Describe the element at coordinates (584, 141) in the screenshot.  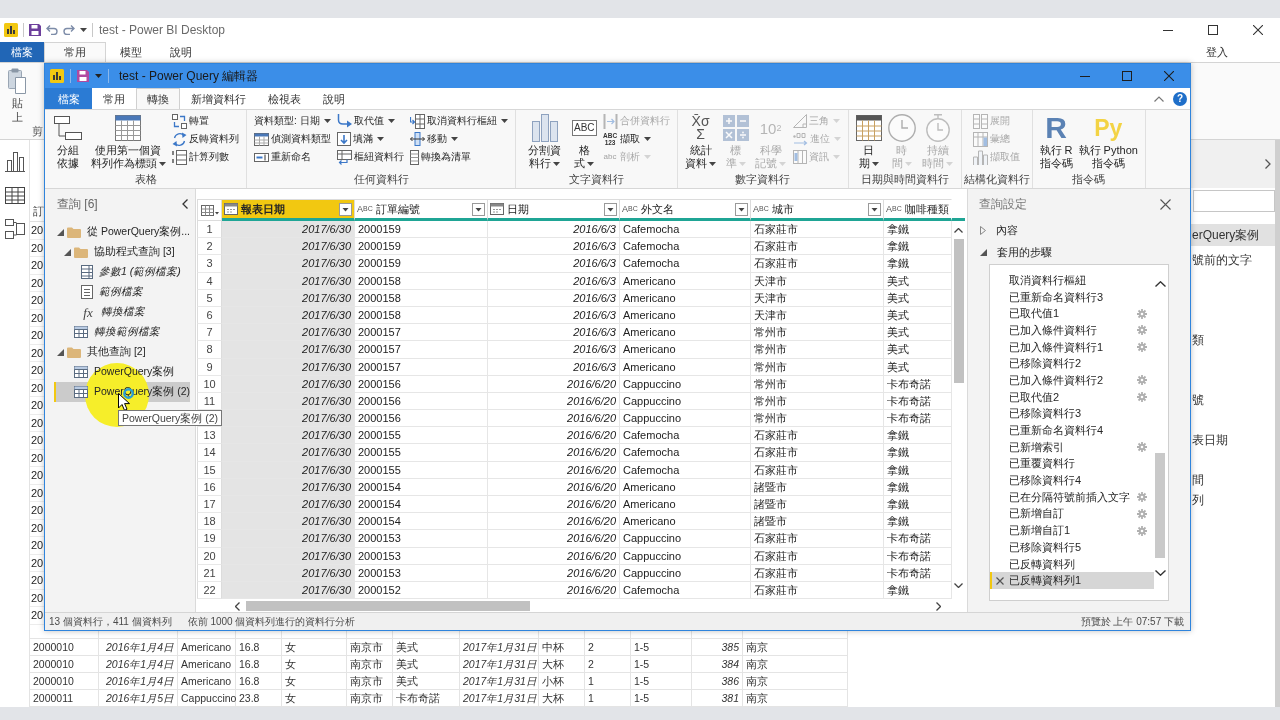
I see `ribbon-button: ABC 格式` at that location.